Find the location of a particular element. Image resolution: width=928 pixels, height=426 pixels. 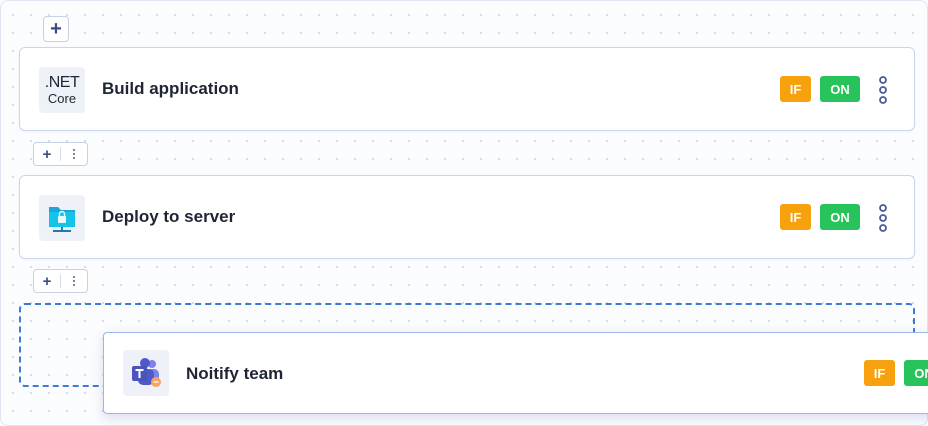

add-step-button-top: + is located at coordinates (56, 29).